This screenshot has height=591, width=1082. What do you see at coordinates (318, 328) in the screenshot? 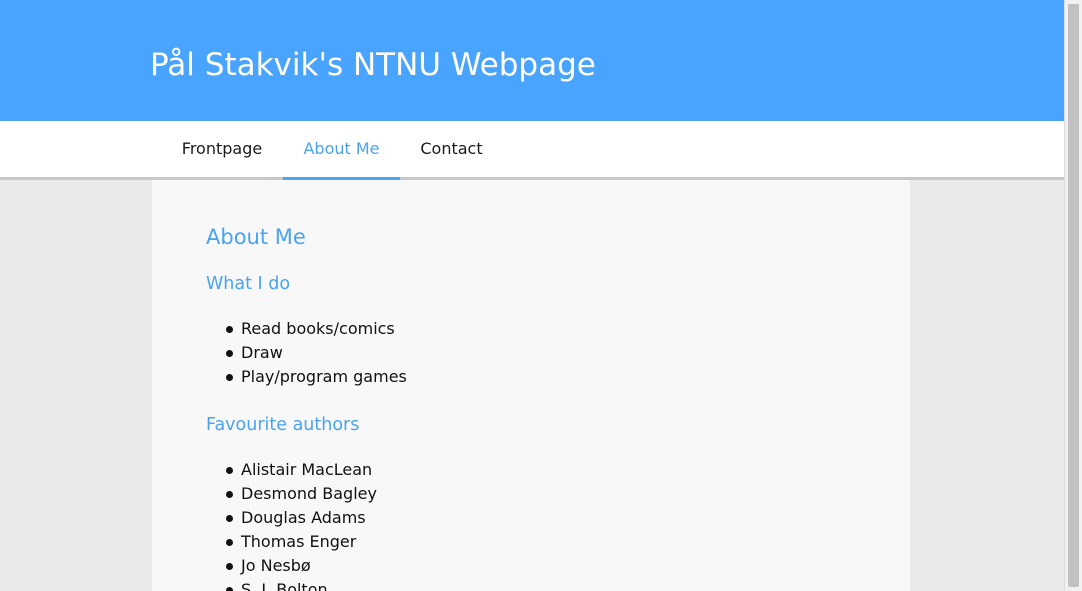
I see `list-item-text: Read books/comics` at bounding box center [318, 328].